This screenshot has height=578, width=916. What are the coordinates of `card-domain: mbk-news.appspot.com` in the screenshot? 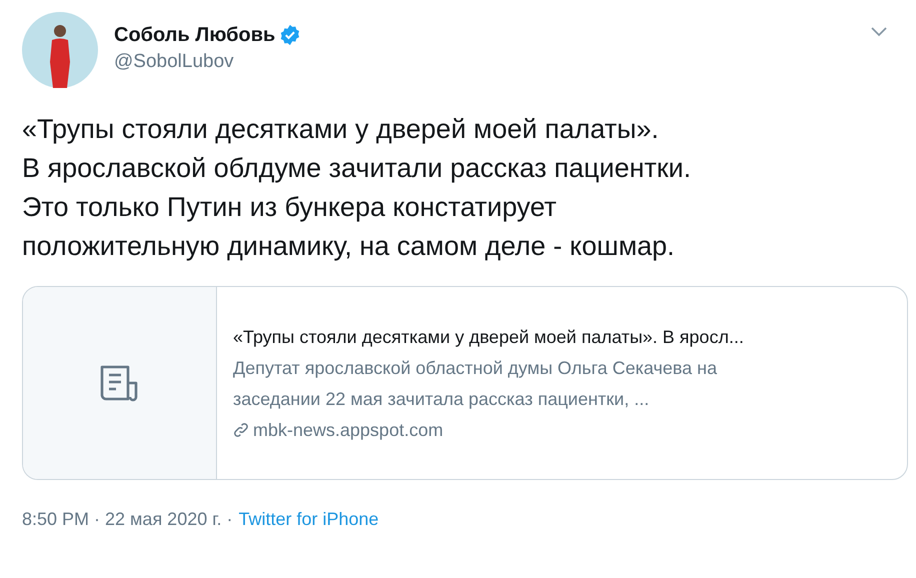 It's located at (348, 430).